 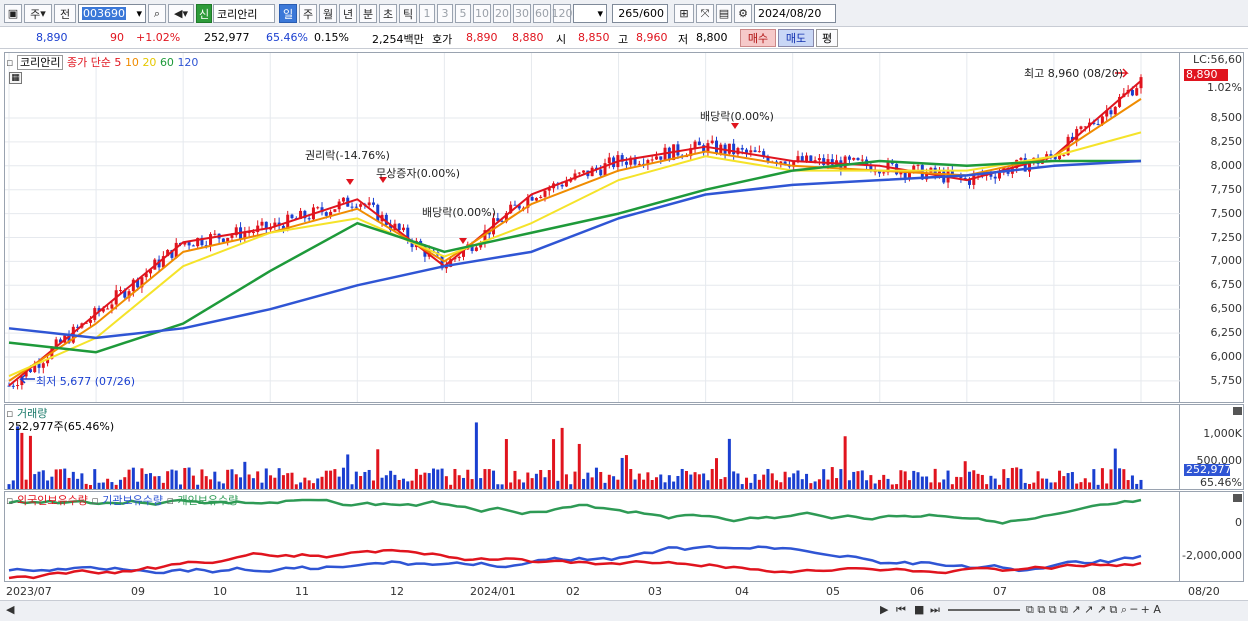 I want to click on period-select: 주 ▾, so click(x=38, y=13).